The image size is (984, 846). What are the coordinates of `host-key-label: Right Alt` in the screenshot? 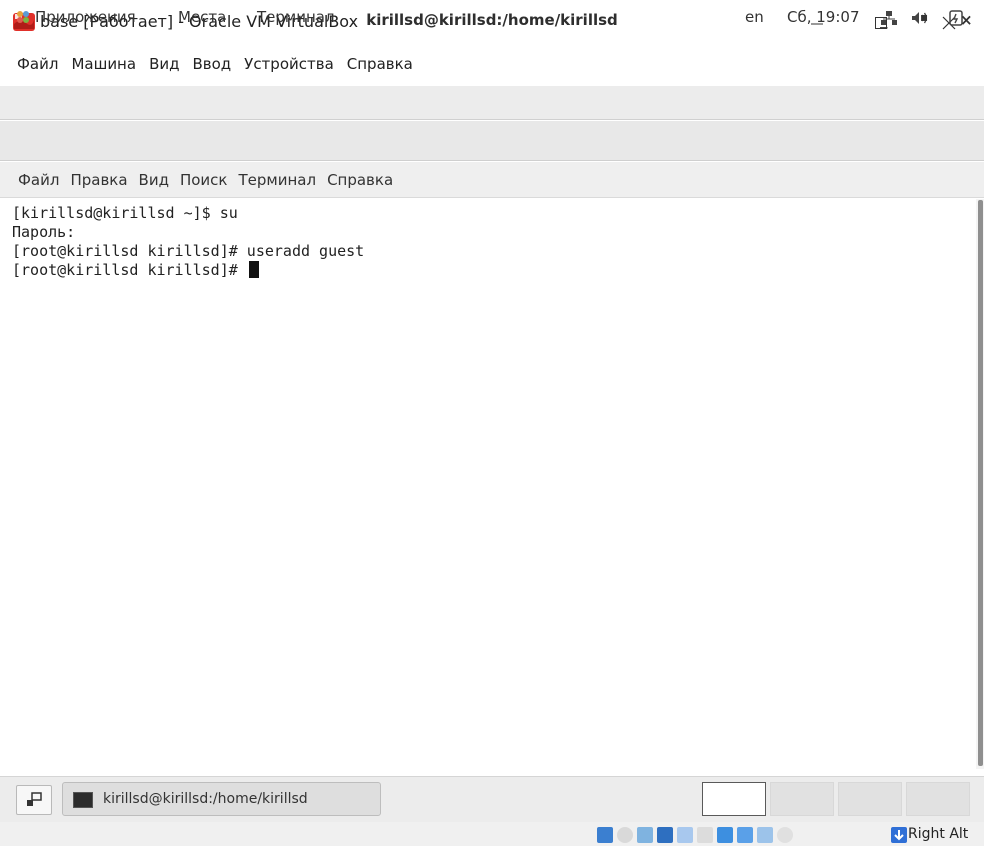 It's located at (938, 834).